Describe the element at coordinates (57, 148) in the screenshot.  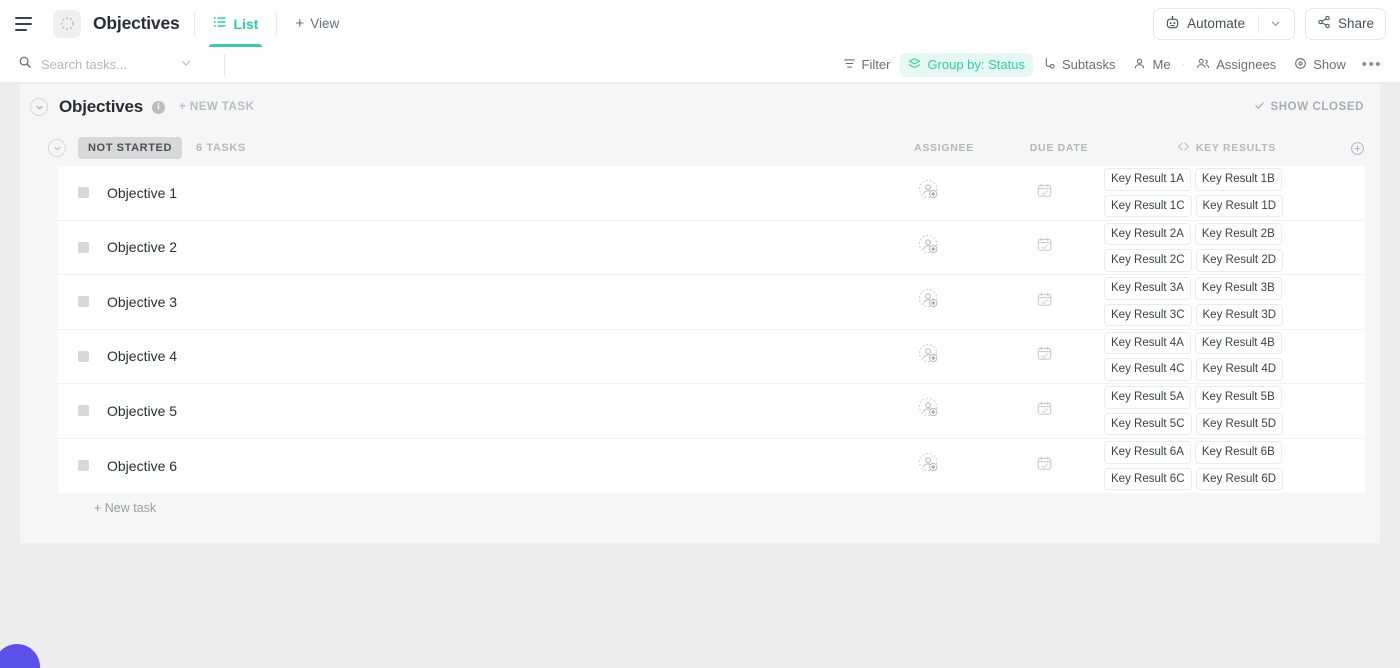
I see `group-collapse-chevron-down-icon` at that location.